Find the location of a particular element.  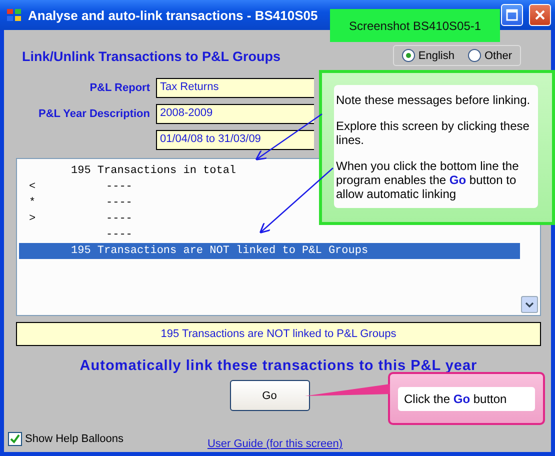

go-button: Go is located at coordinates (270, 395).